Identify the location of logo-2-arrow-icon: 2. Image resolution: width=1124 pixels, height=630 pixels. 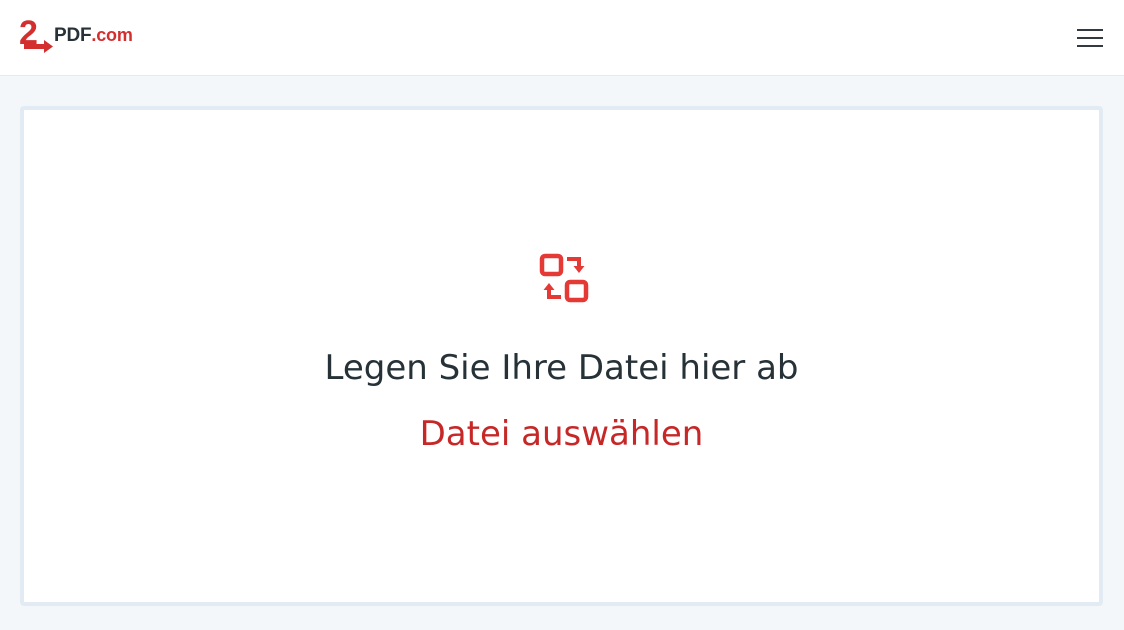
(36, 33).